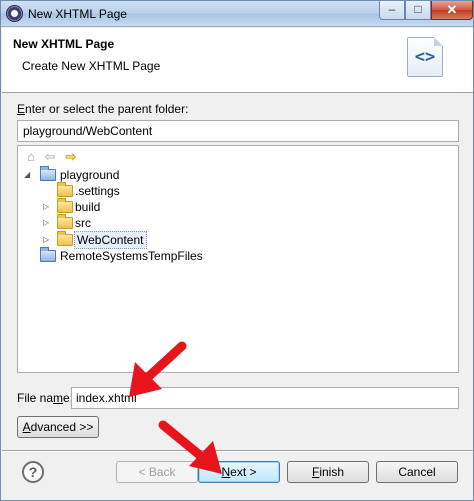 The height and width of the screenshot is (501, 474). What do you see at coordinates (45, 398) in the screenshot?
I see `file-name-label: File name:` at bounding box center [45, 398].